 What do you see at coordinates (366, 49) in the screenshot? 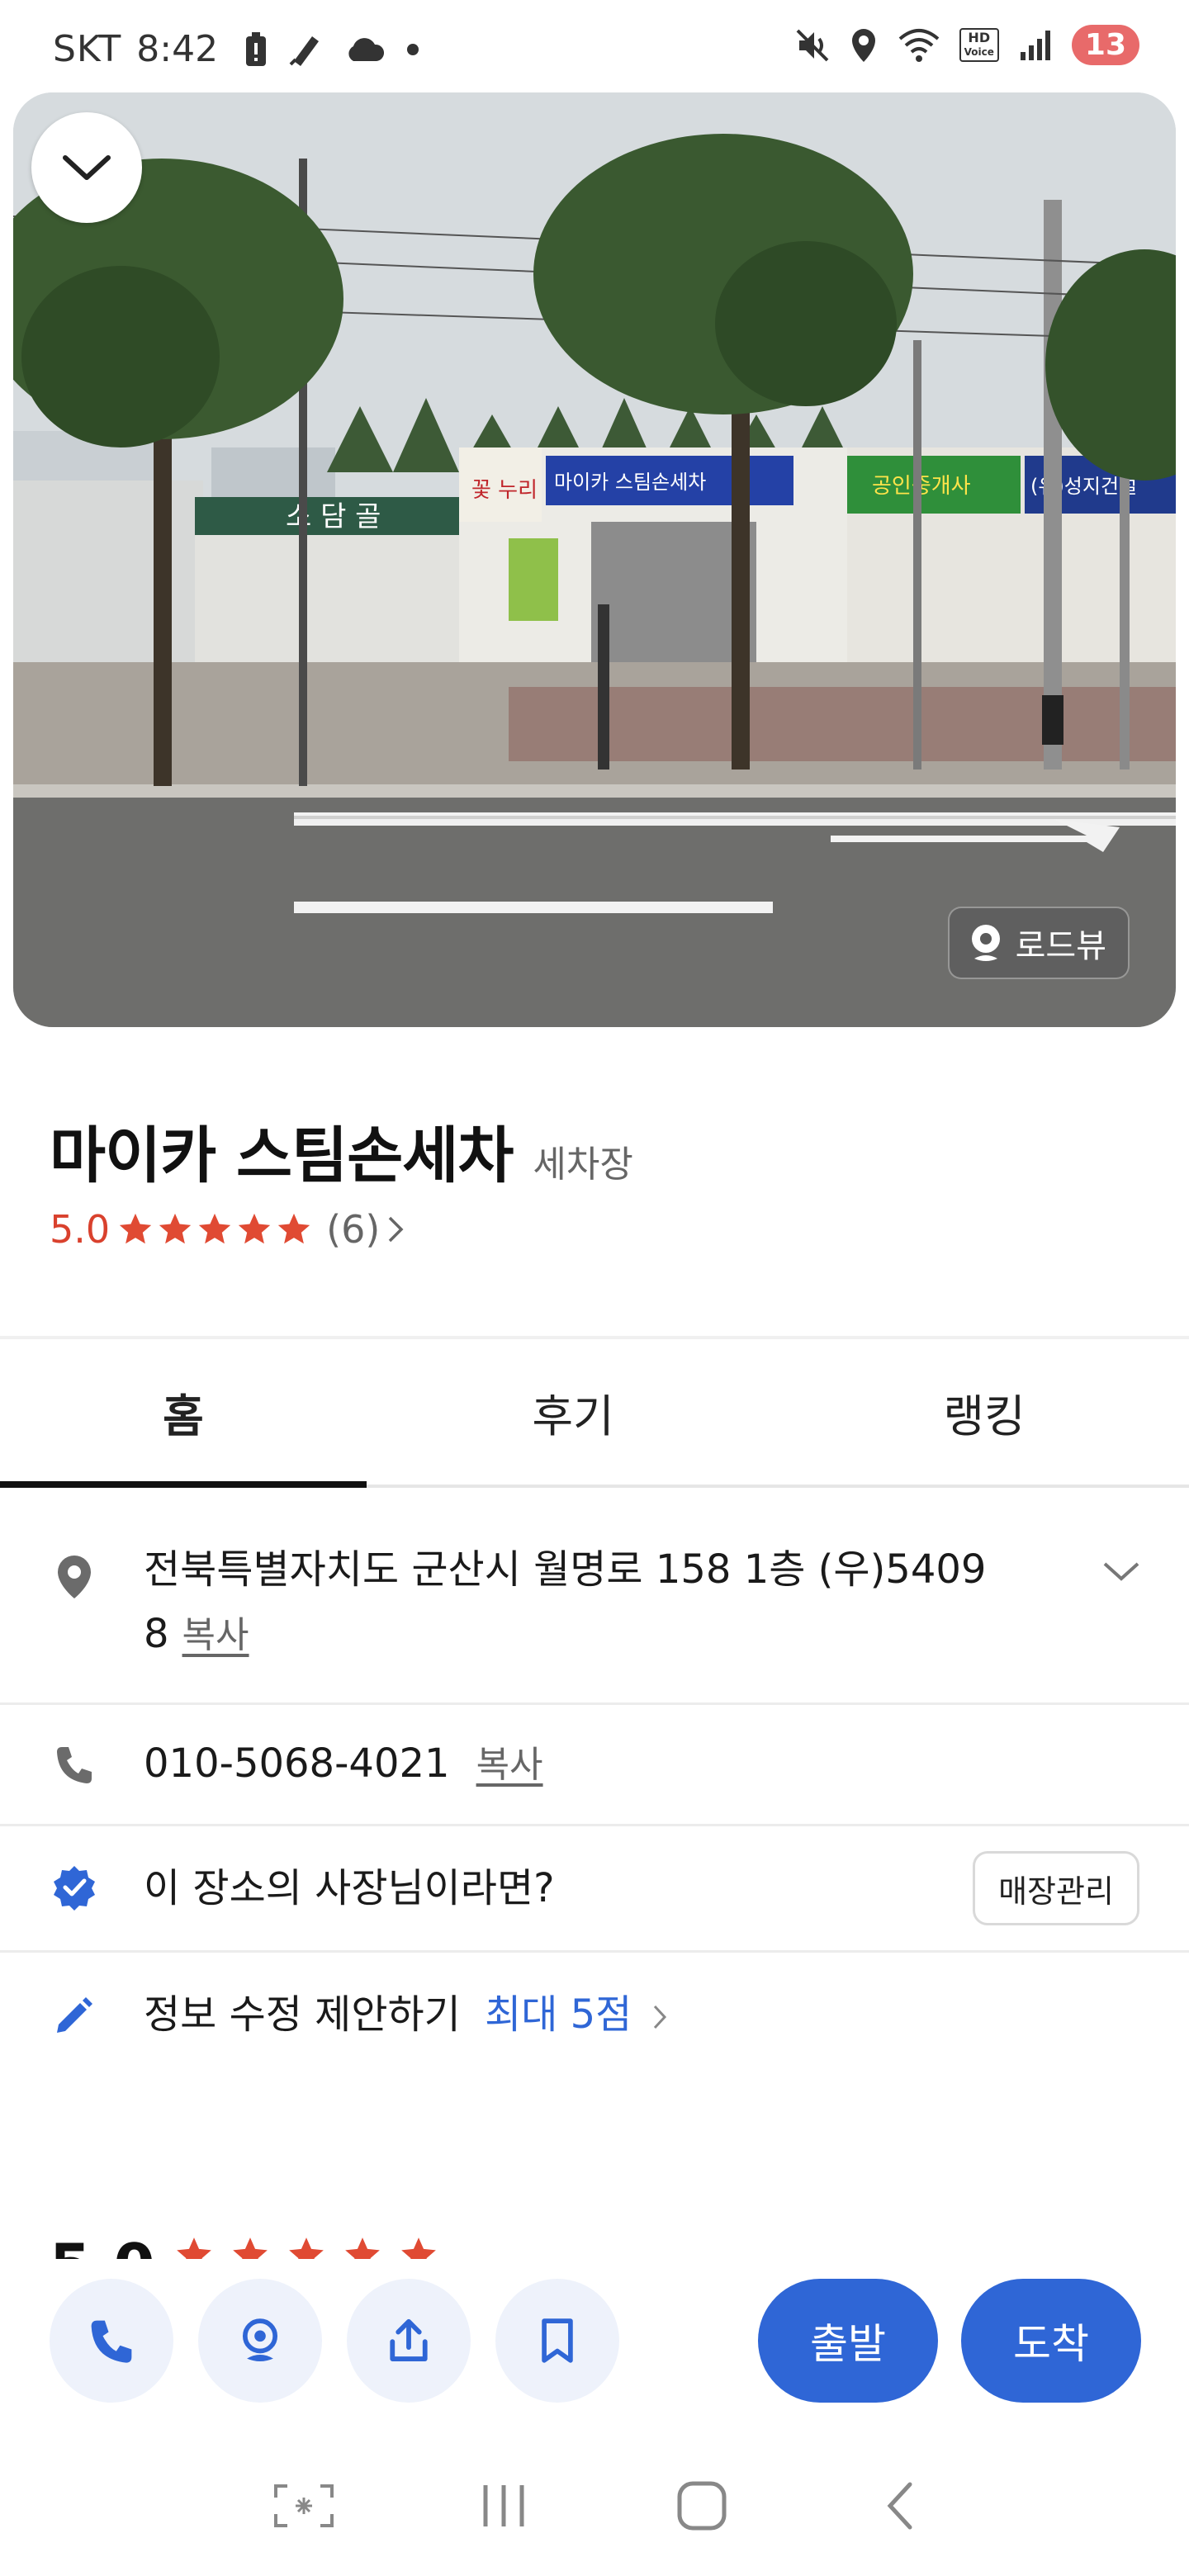
I see `cloud-icon` at bounding box center [366, 49].